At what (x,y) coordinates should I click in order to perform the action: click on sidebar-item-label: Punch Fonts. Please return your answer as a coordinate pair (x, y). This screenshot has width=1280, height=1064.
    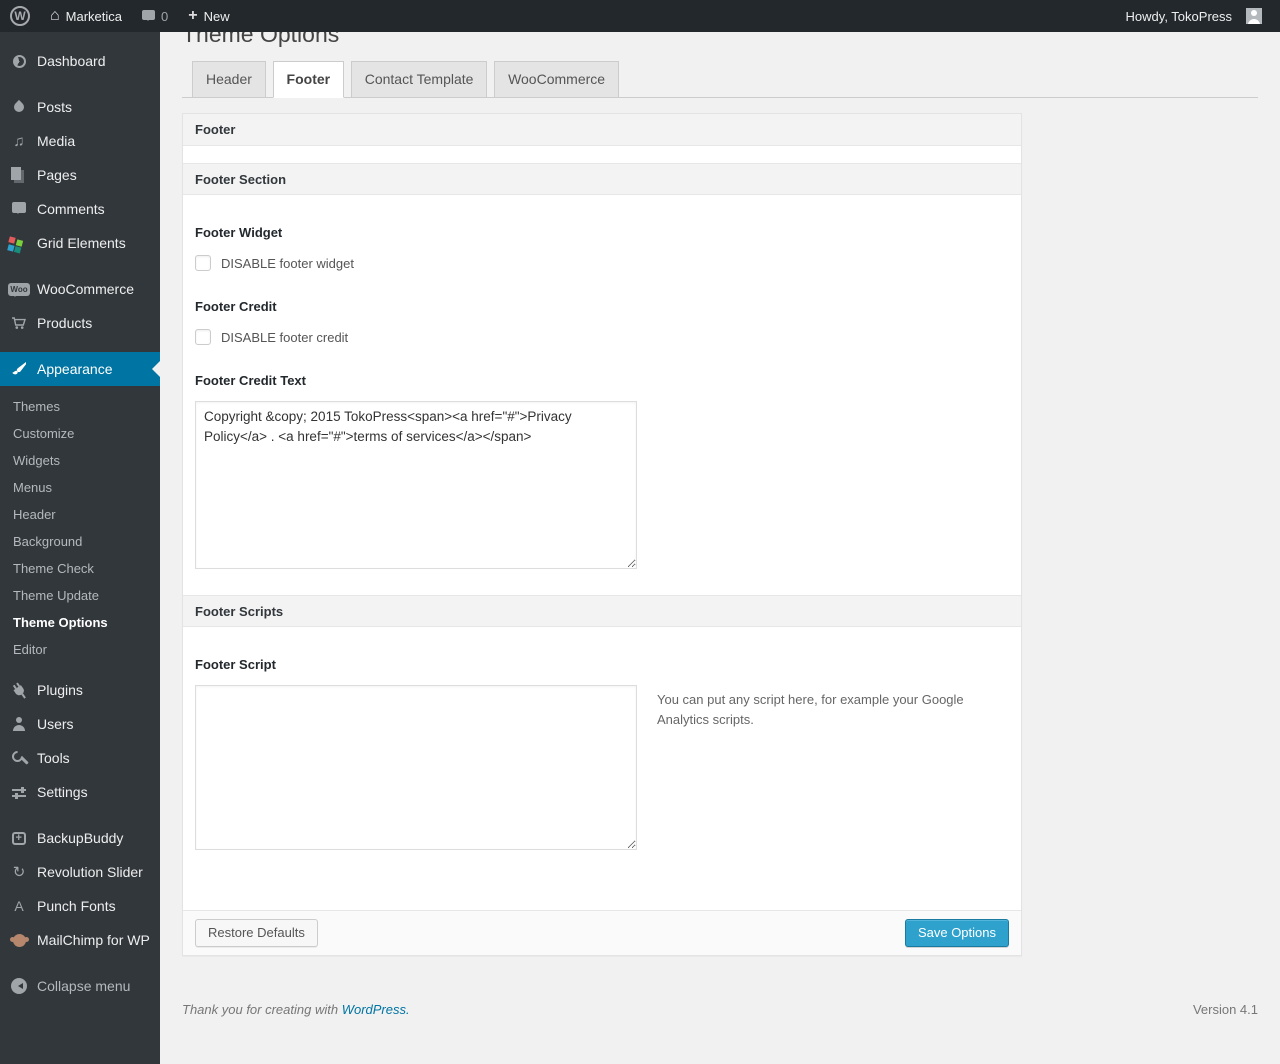
    Looking at the image, I should click on (76, 906).